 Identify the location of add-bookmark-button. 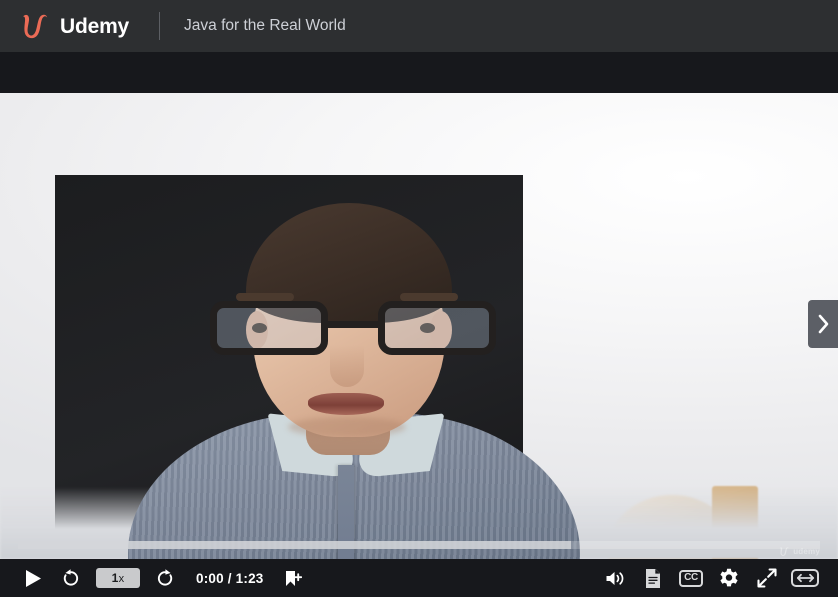
(293, 578).